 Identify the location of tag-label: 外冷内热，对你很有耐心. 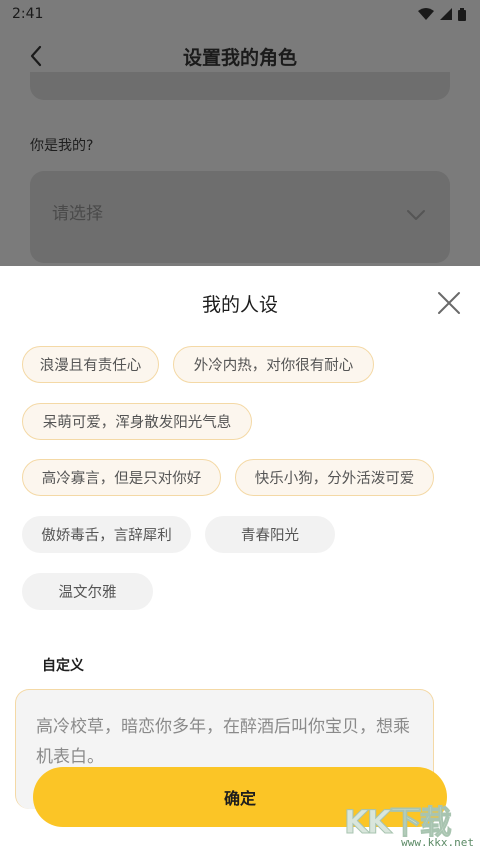
(273, 366).